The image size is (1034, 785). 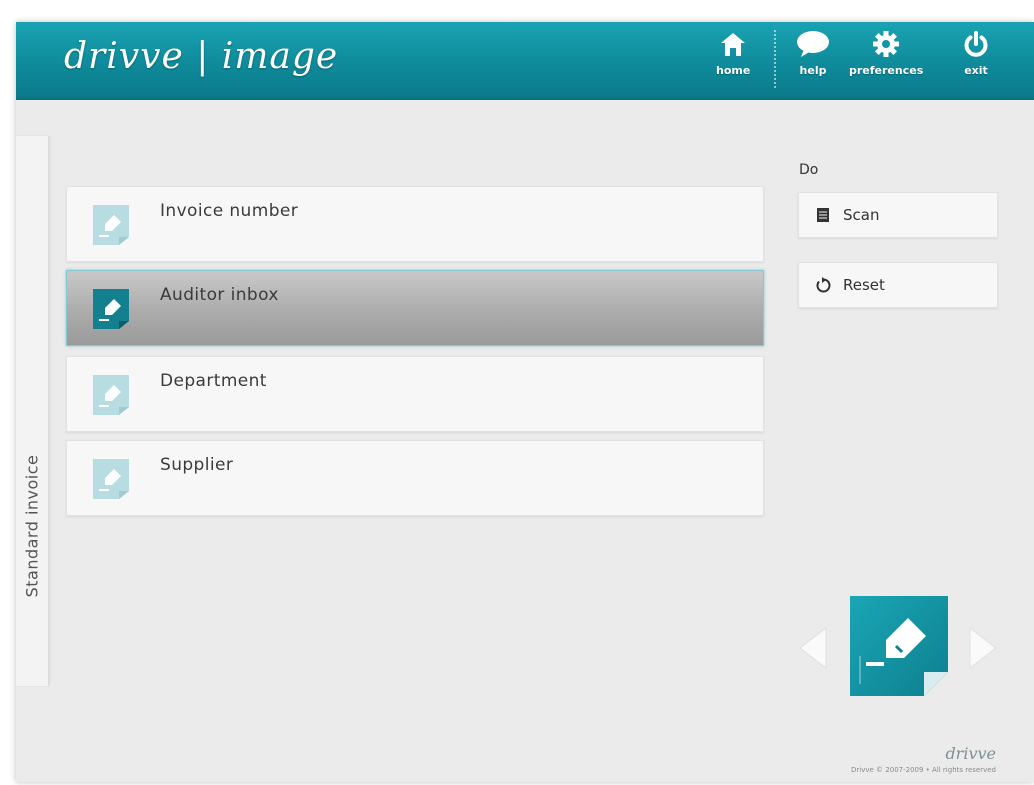 I want to click on scan-button: Scan, so click(x=898, y=215).